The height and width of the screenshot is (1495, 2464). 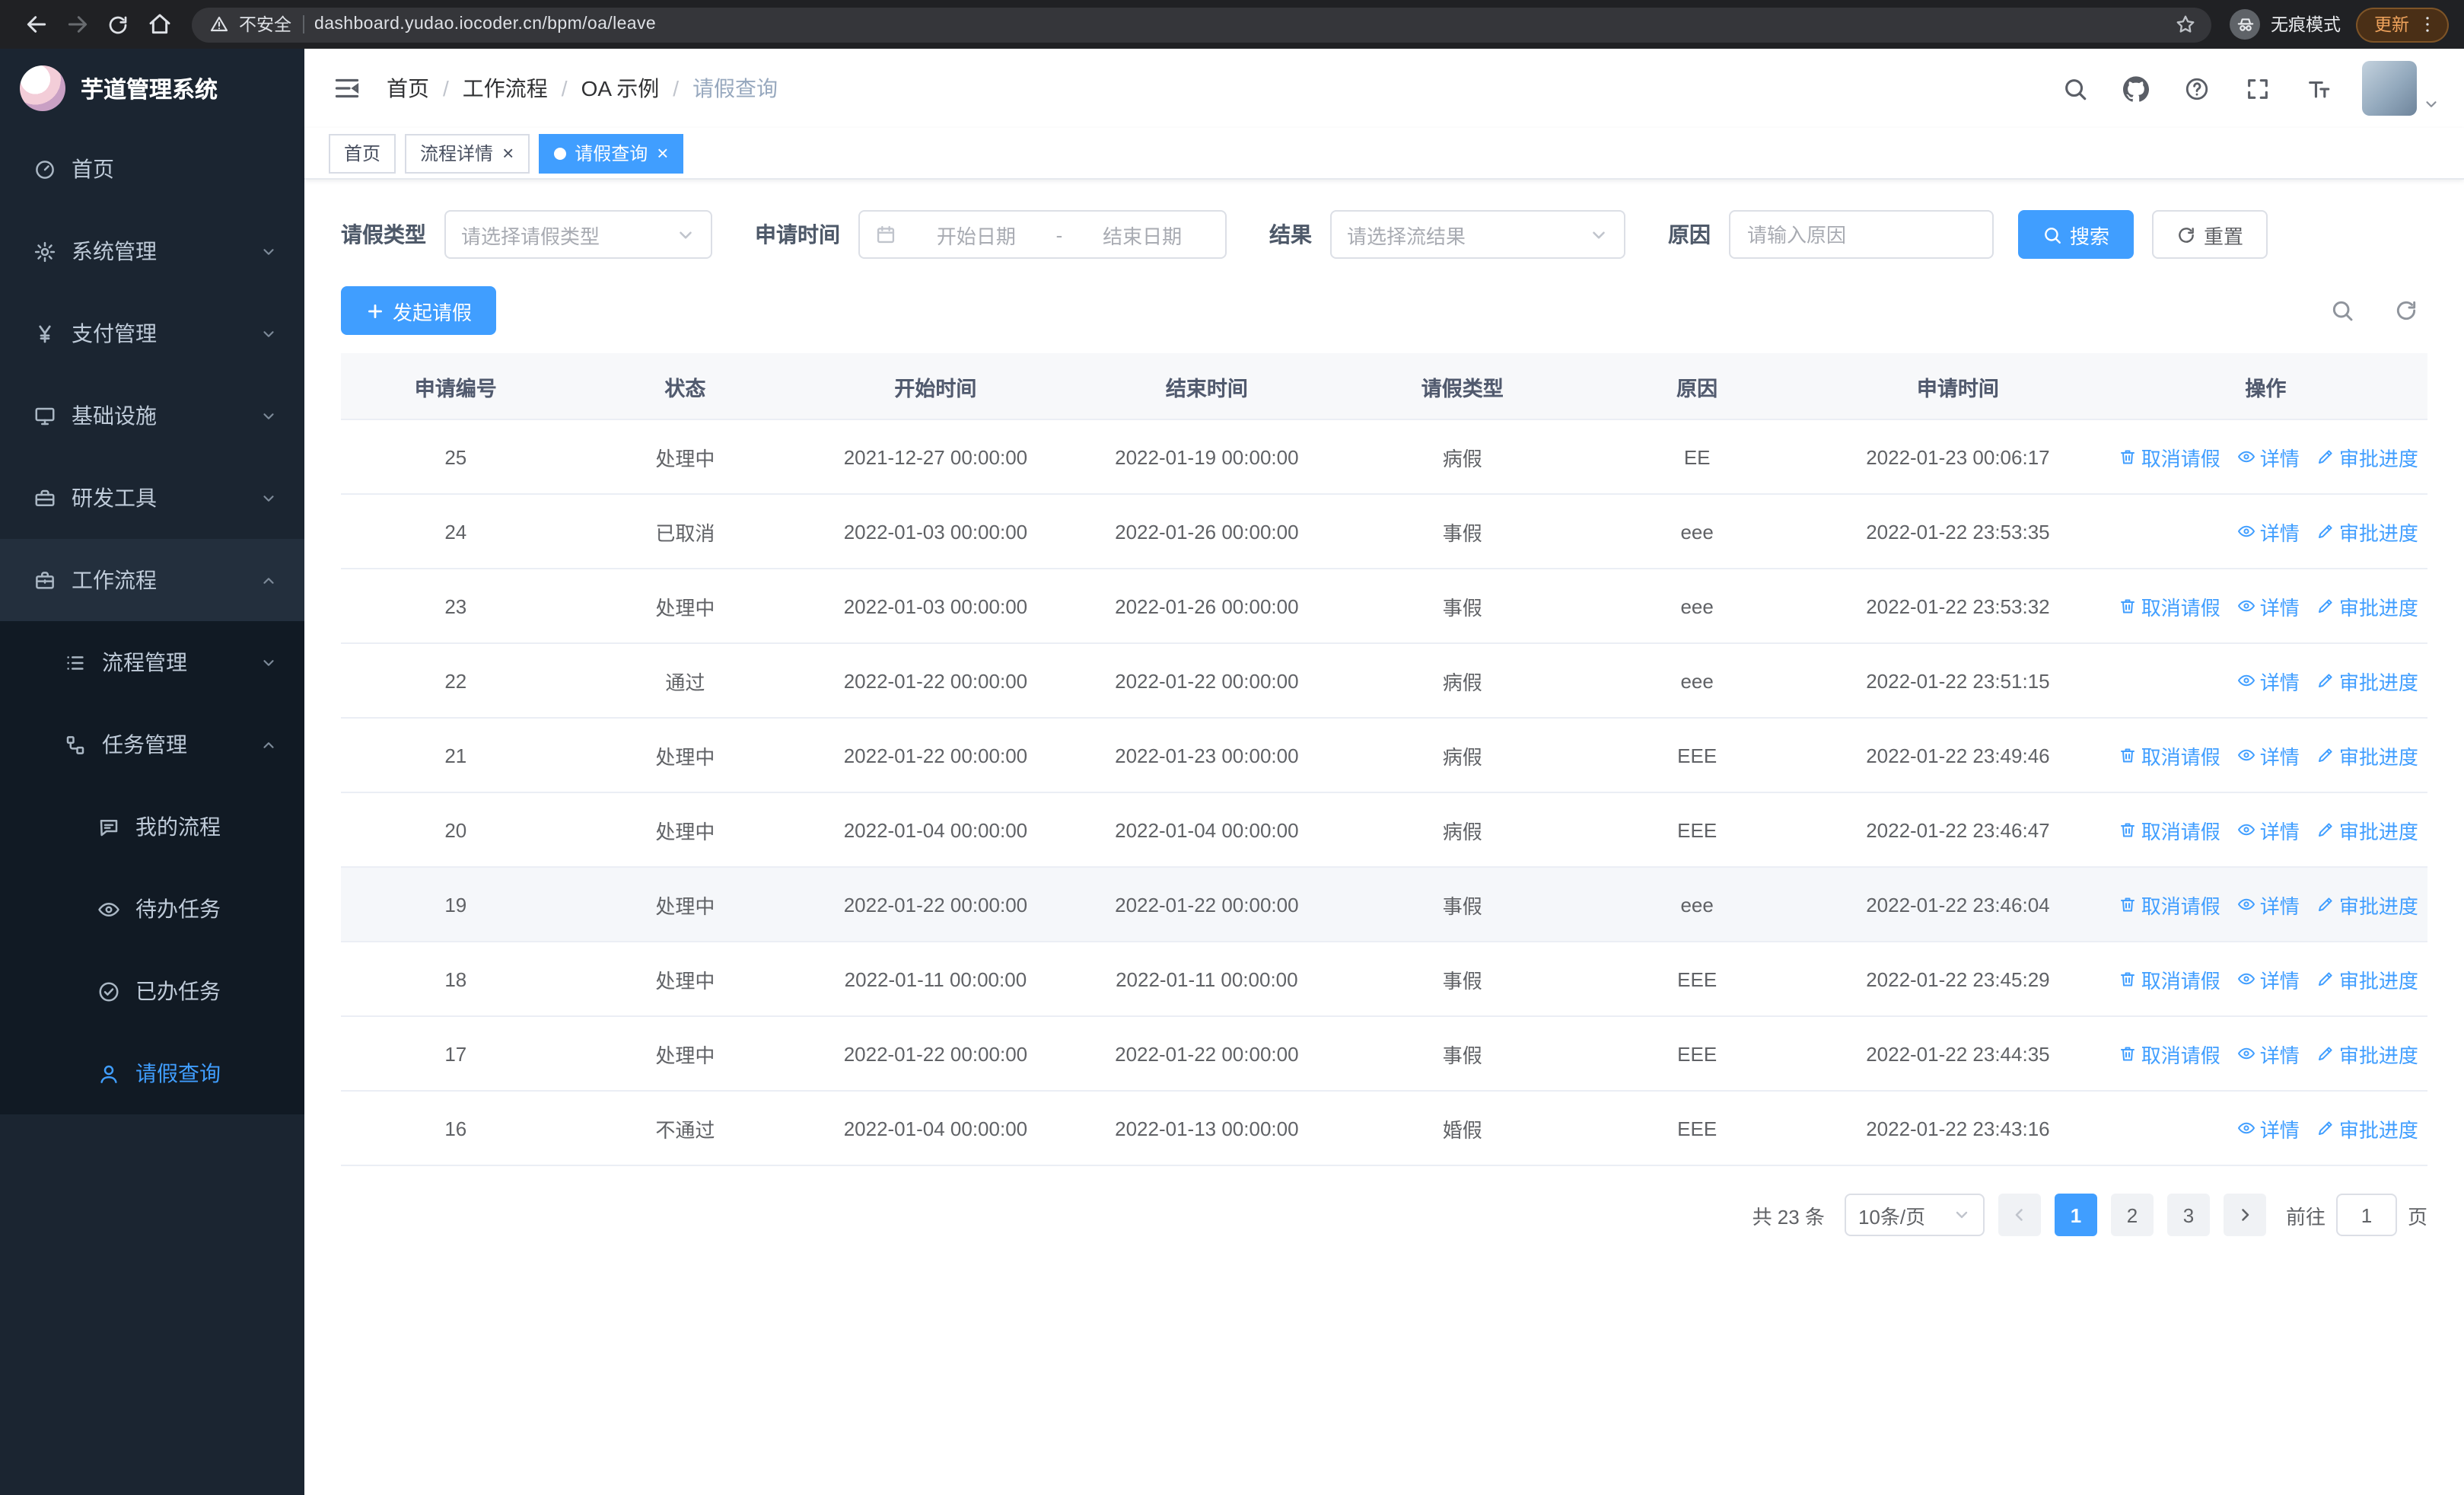 What do you see at coordinates (2132, 1215) in the screenshot?
I see `page-button-2: 2` at bounding box center [2132, 1215].